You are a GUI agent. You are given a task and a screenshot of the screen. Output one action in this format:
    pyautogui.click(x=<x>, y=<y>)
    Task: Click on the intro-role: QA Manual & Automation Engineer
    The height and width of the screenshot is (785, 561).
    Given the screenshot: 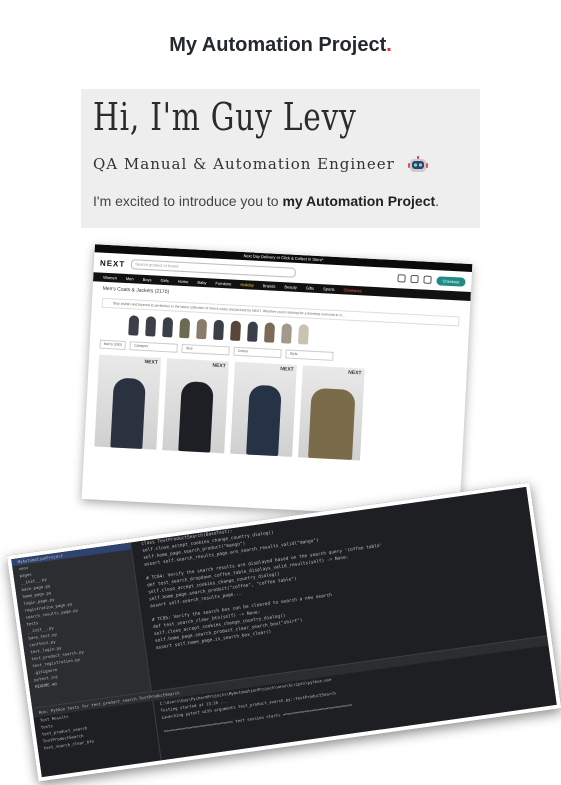 What is the action you would take?
    pyautogui.click(x=261, y=165)
    